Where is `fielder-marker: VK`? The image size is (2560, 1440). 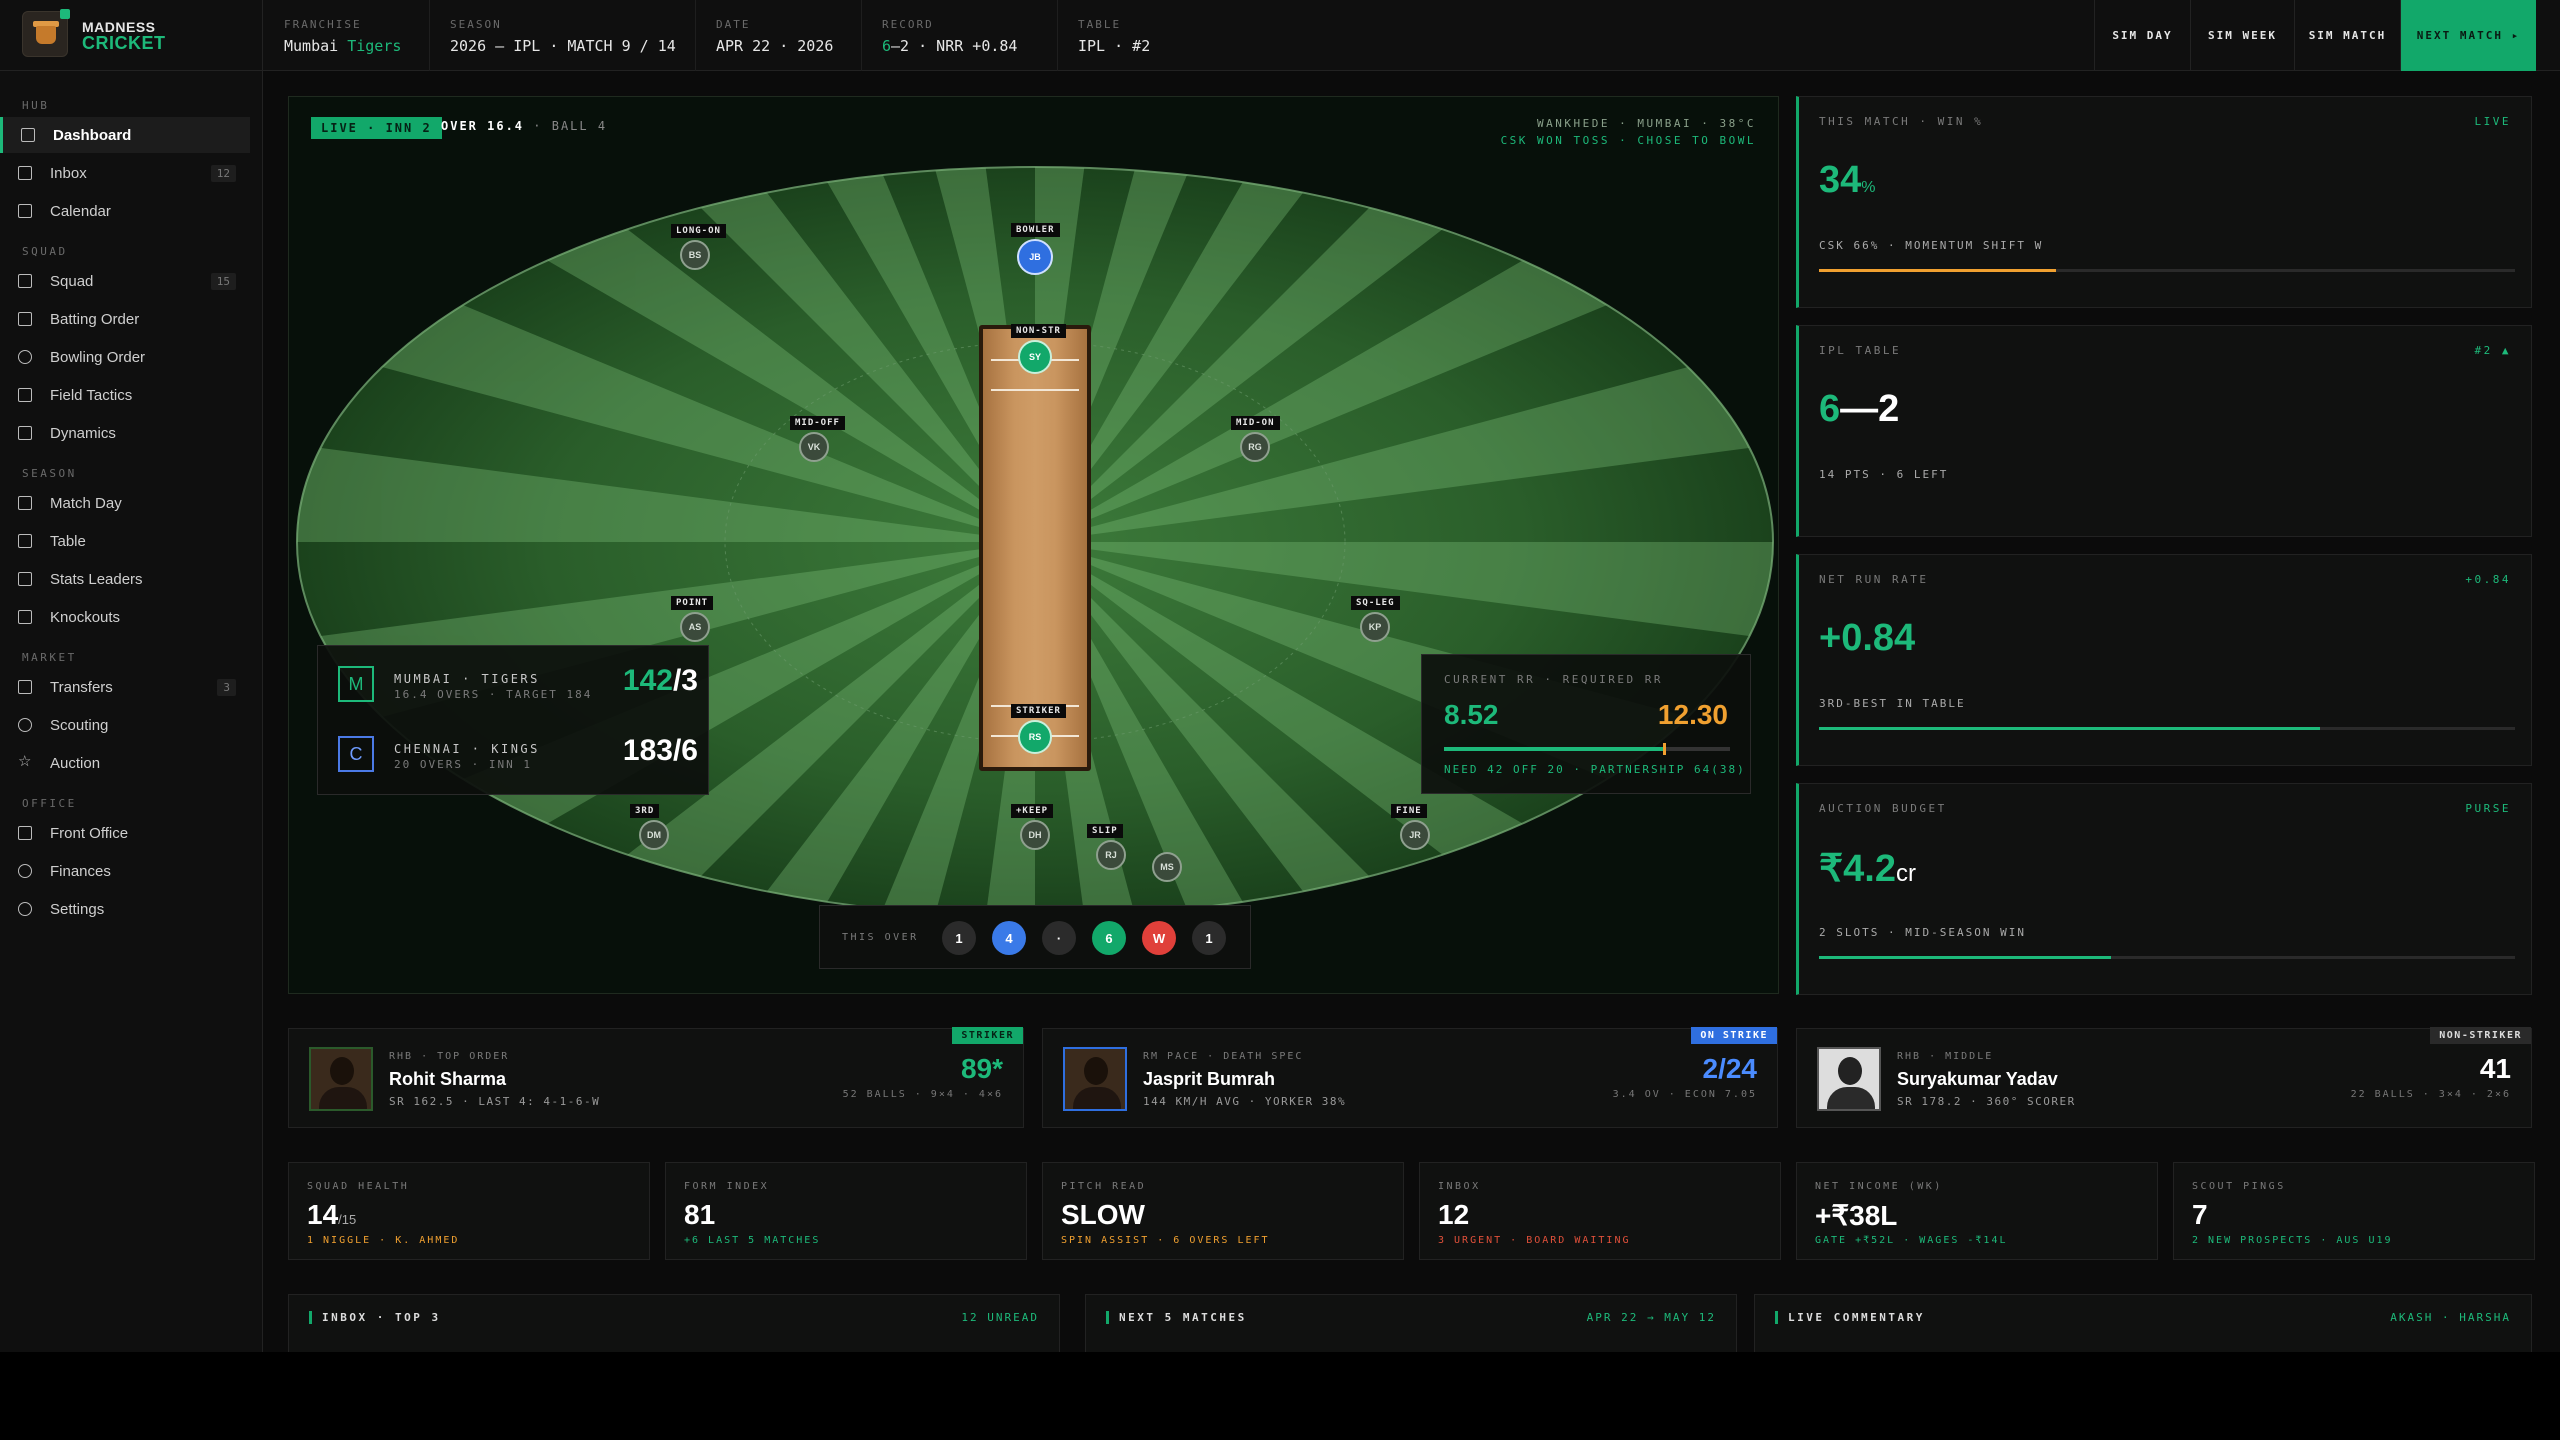 fielder-marker: VK is located at coordinates (814, 447).